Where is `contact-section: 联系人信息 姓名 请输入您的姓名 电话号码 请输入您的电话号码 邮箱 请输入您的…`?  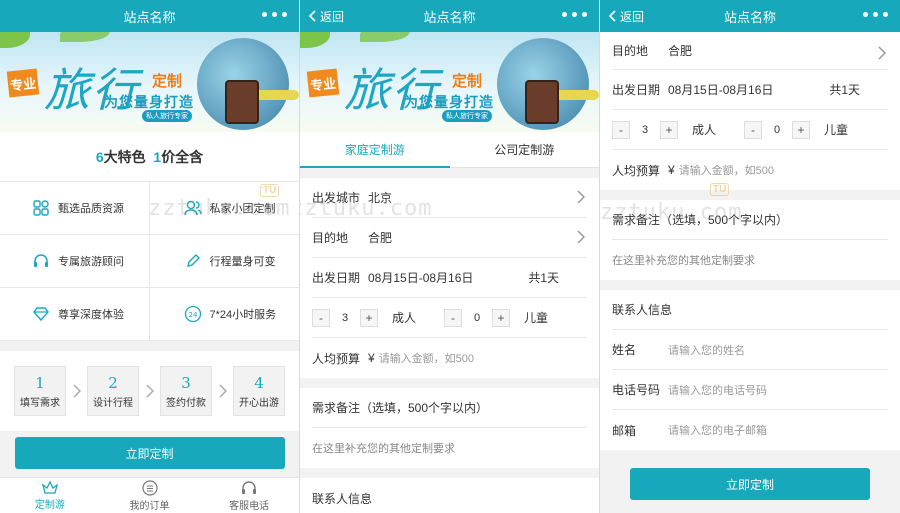
contact-section: 联系人信息 姓名 请输入您的姓名 电话号码 请输入您的电话号码 邮箱 请输入您的… is located at coordinates (750, 370).